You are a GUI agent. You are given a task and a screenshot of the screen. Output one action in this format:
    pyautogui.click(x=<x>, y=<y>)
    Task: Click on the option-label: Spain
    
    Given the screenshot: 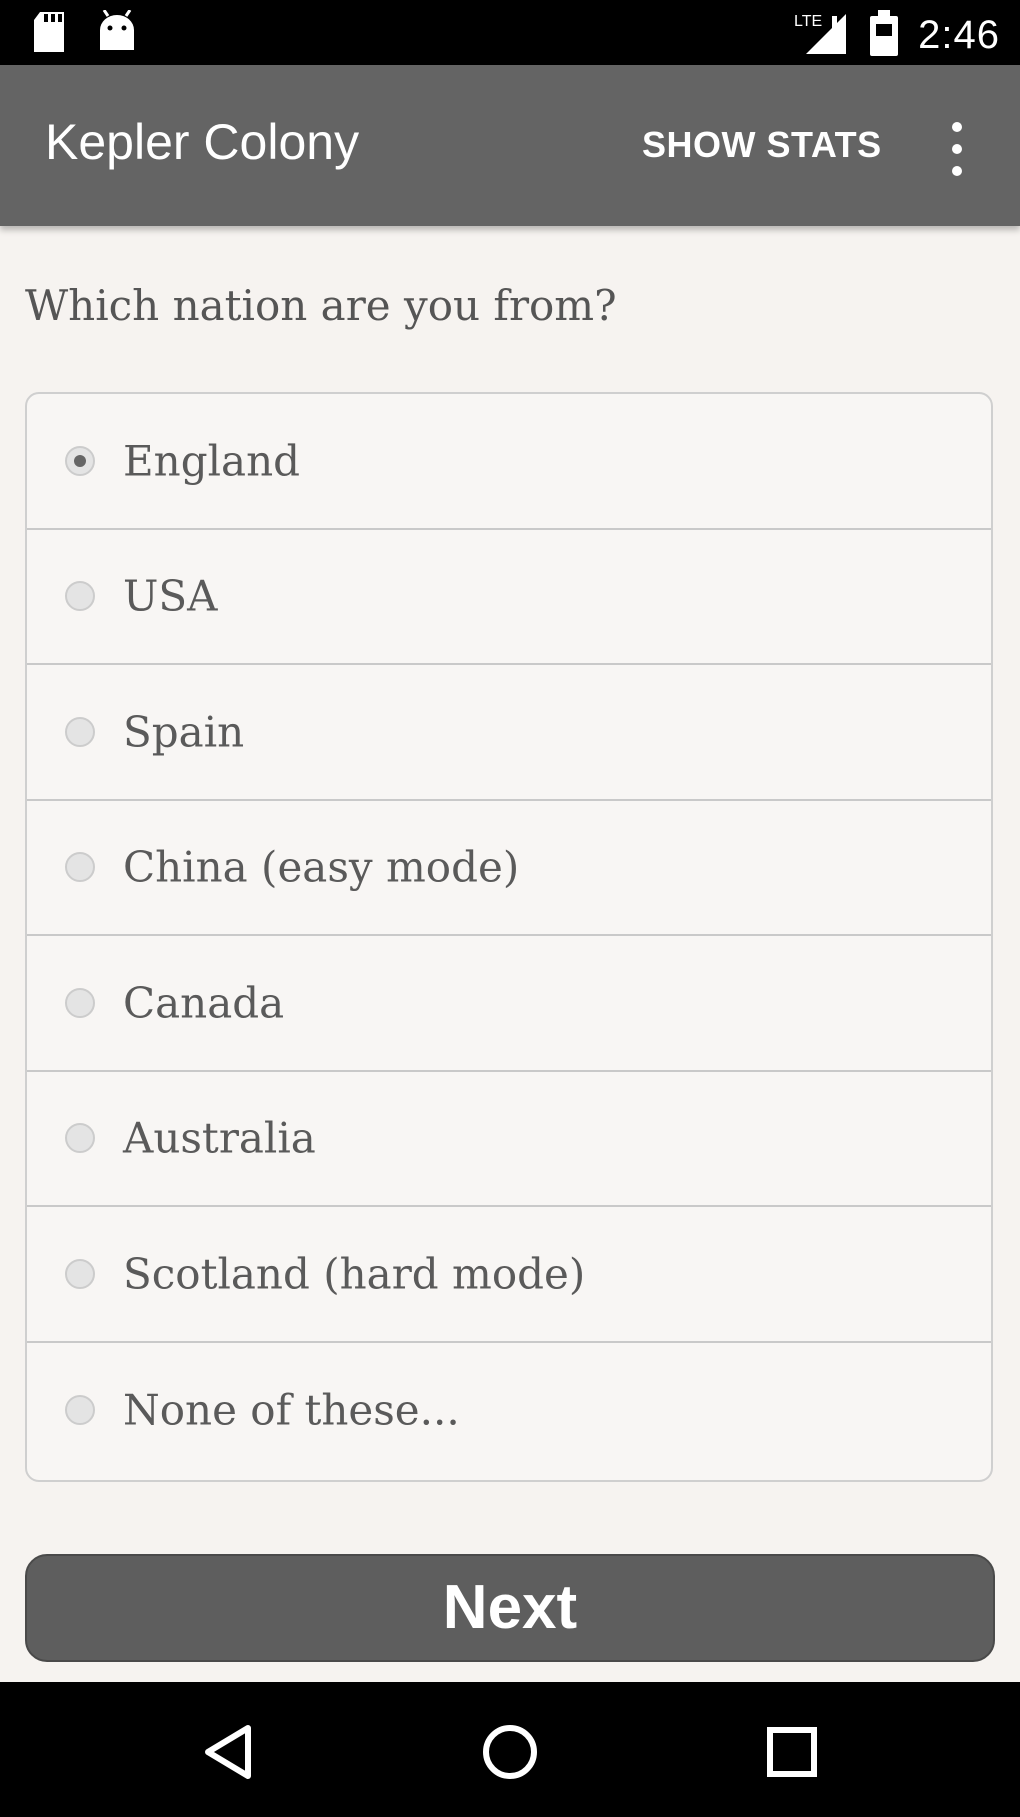 What is the action you would take?
    pyautogui.click(x=184, y=732)
    